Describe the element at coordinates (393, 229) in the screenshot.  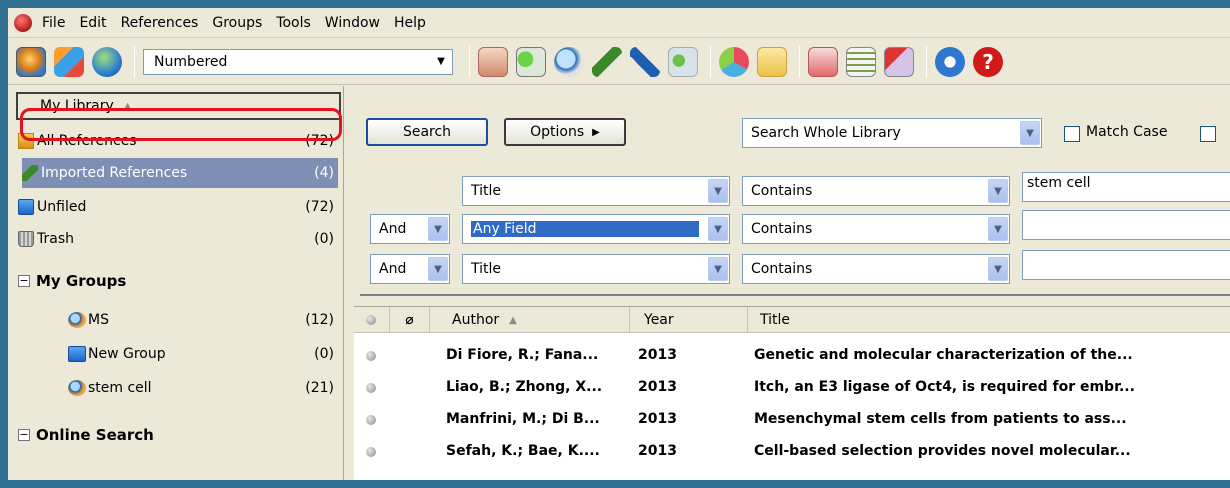
I see `boolean-operator-value: And` at that location.